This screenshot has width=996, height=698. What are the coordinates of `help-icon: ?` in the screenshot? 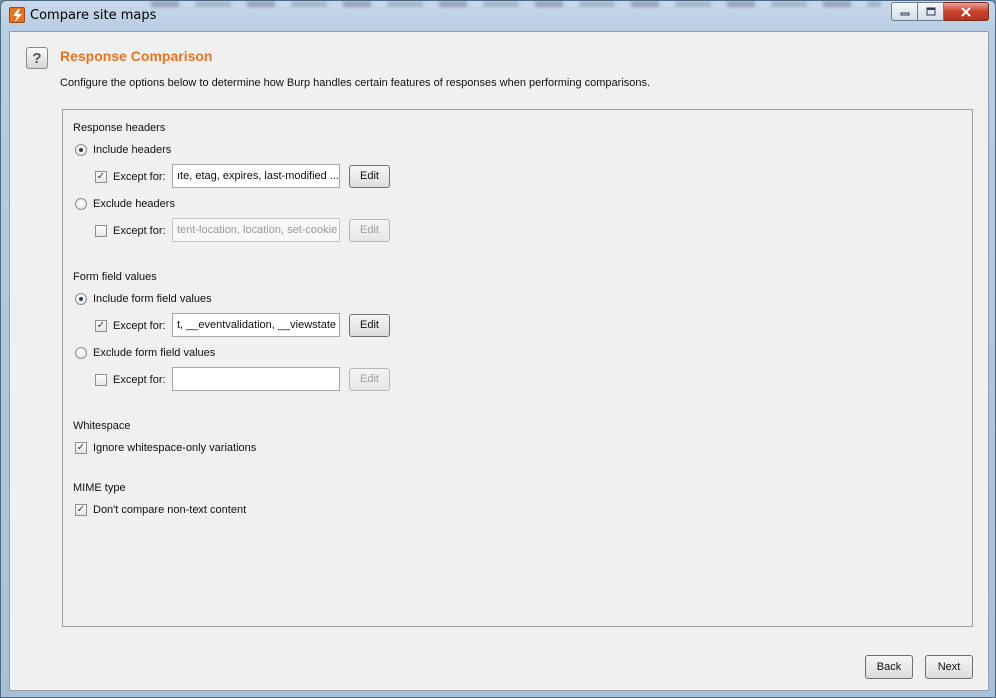 It's located at (37, 58).